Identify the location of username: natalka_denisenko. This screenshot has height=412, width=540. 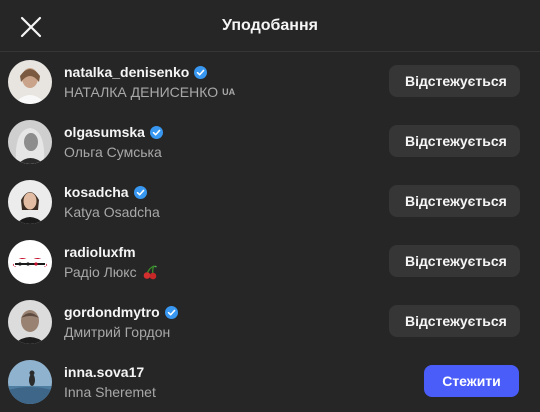
(126, 72).